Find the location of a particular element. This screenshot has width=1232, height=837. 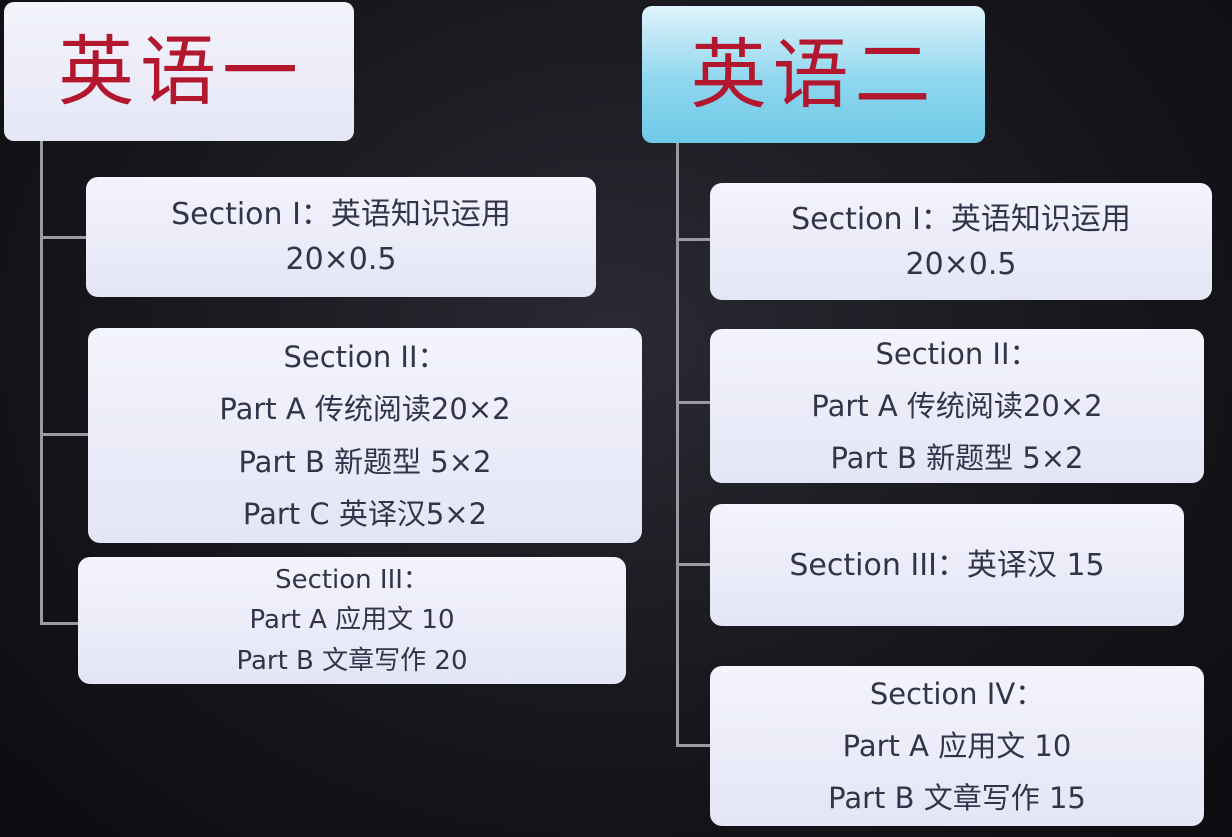

left-section-2-line-1: Section II： is located at coordinates (365, 357).